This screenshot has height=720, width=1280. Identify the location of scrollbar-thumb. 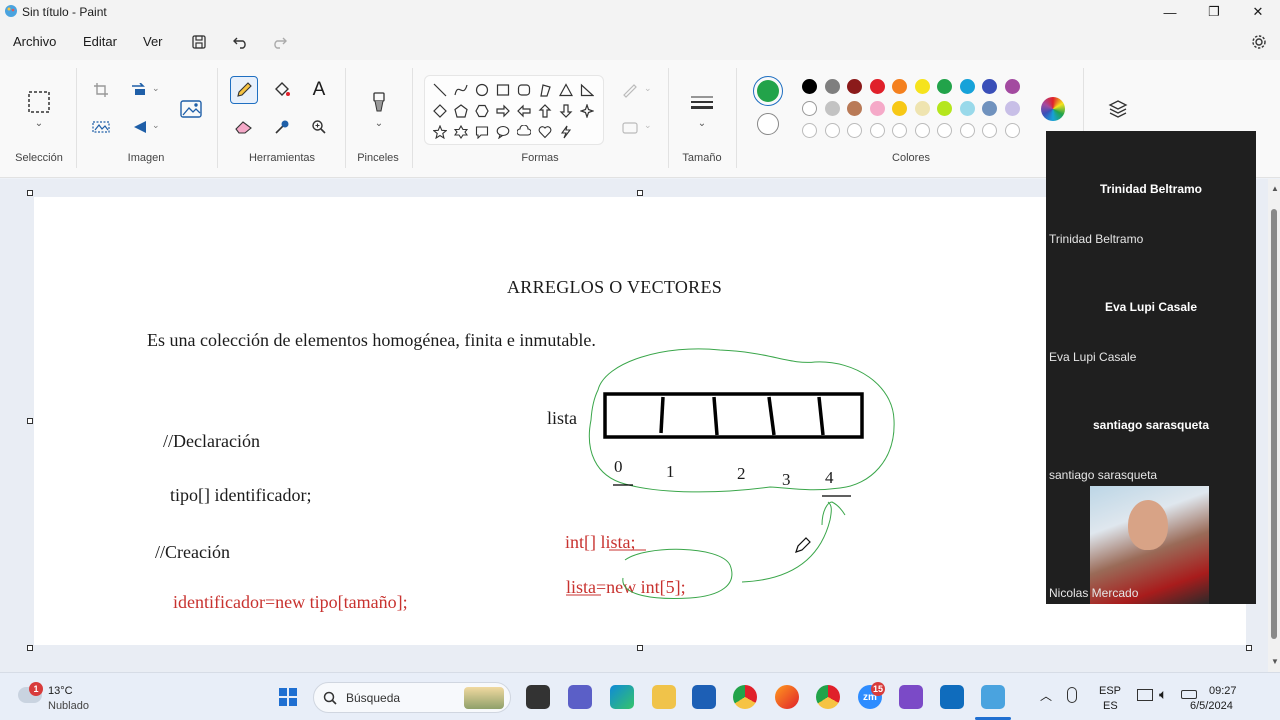
(1274, 424).